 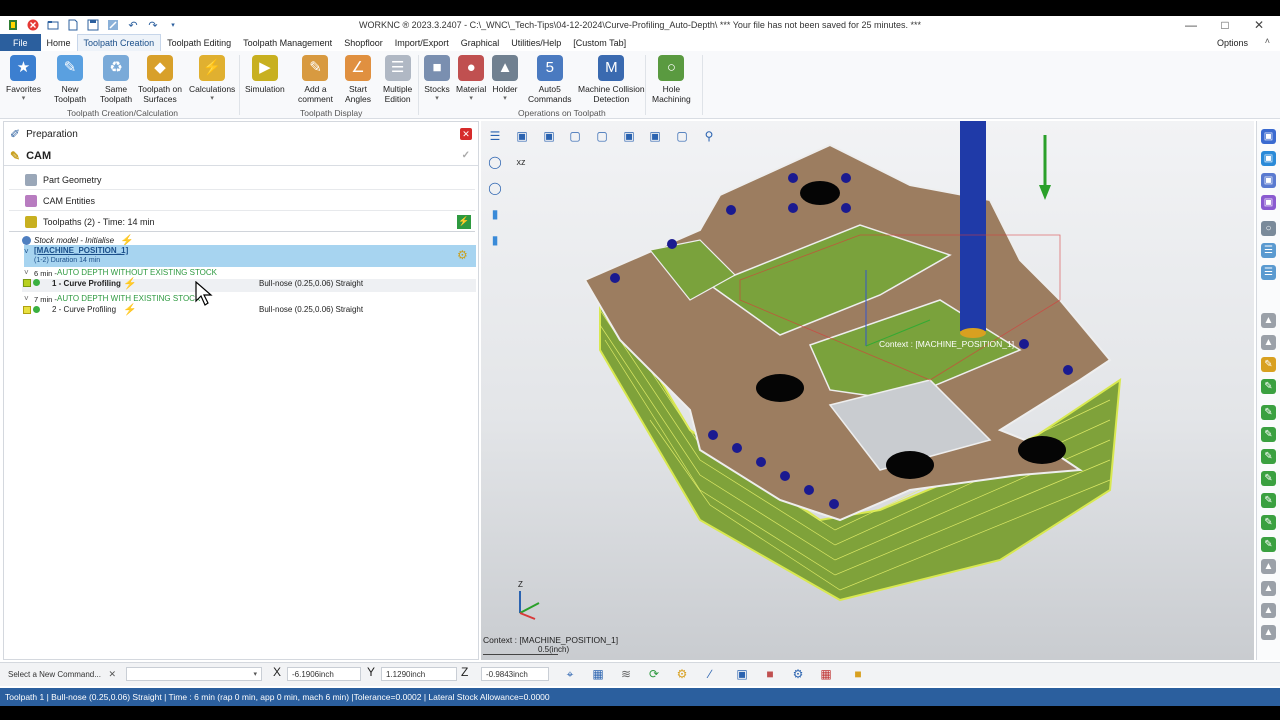 I want to click on close-icon: ✕, so click(x=1259, y=25).